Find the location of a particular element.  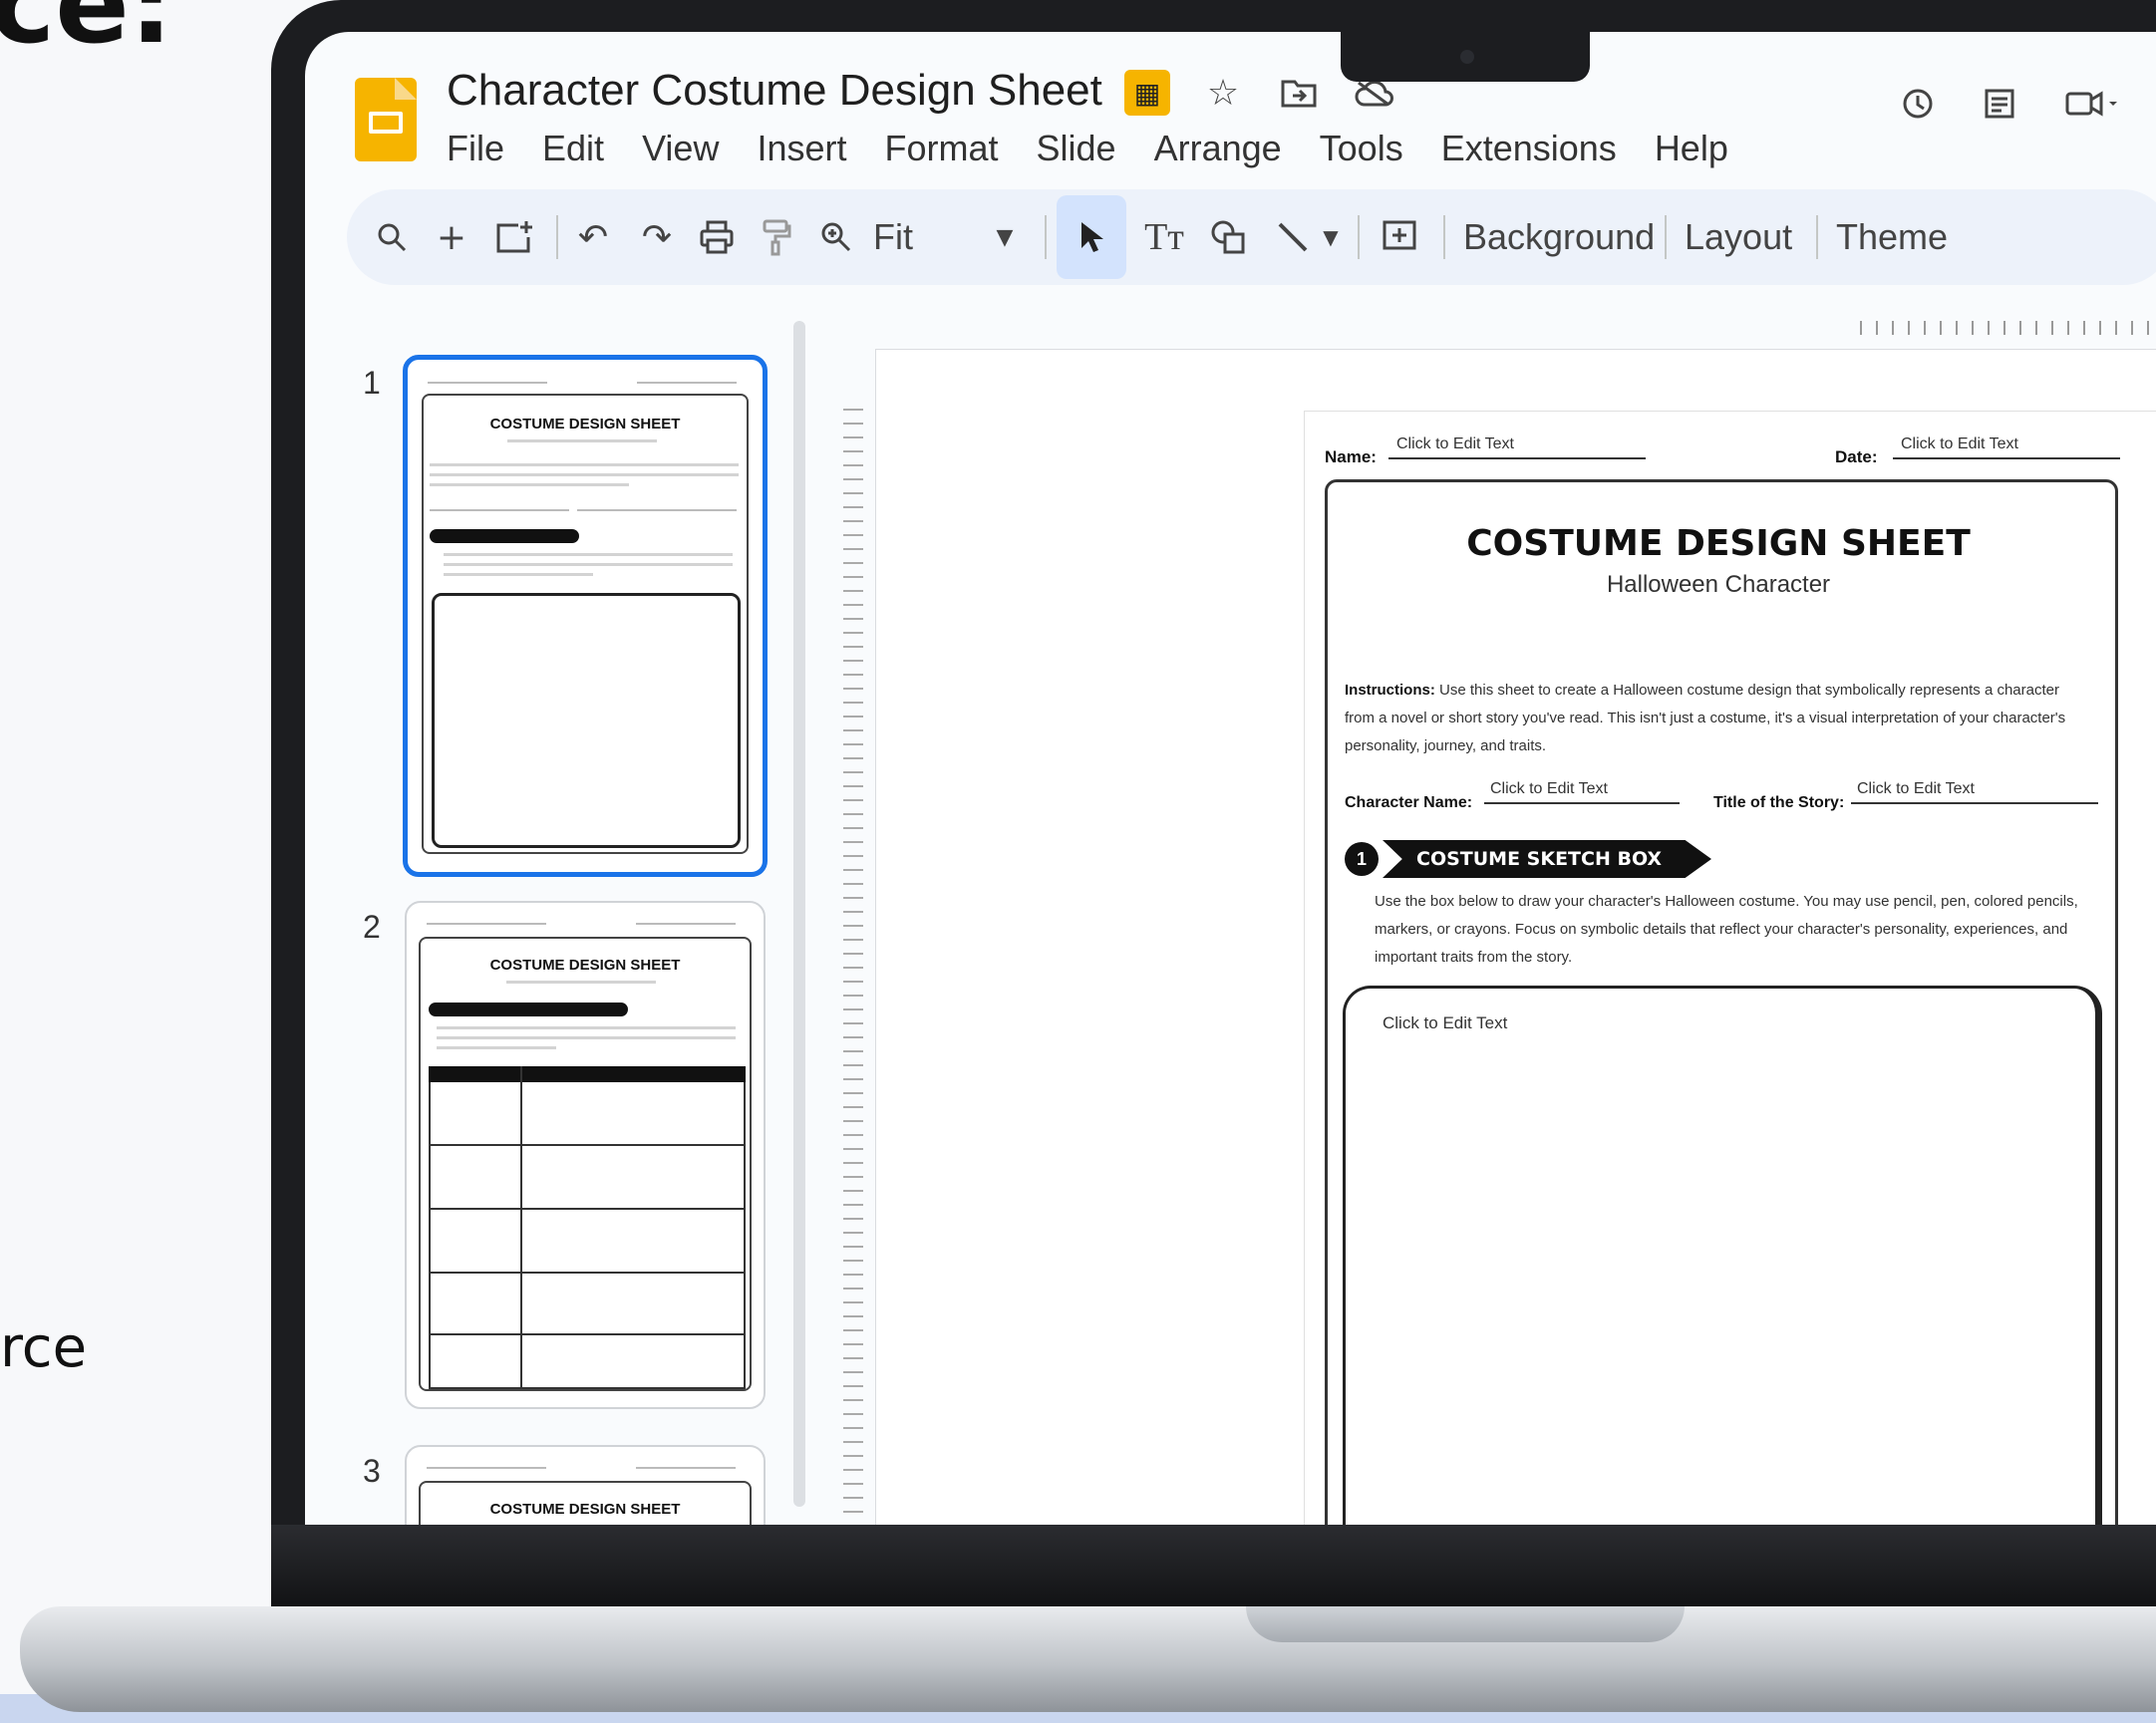

print-icon is located at coordinates (717, 237).